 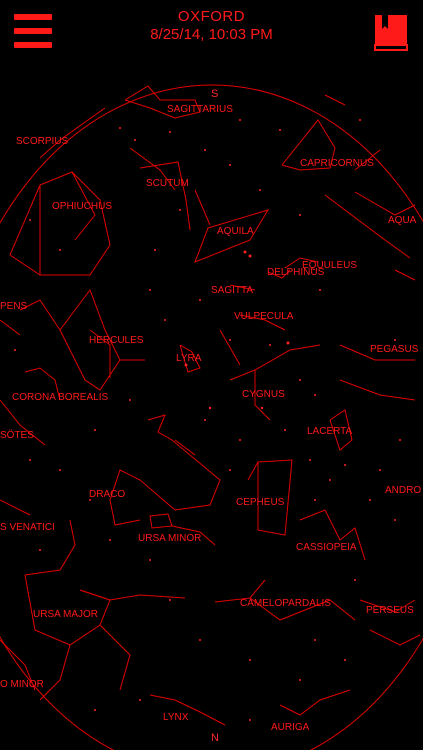 What do you see at coordinates (107, 494) in the screenshot?
I see `constellation-label: DRACO` at bounding box center [107, 494].